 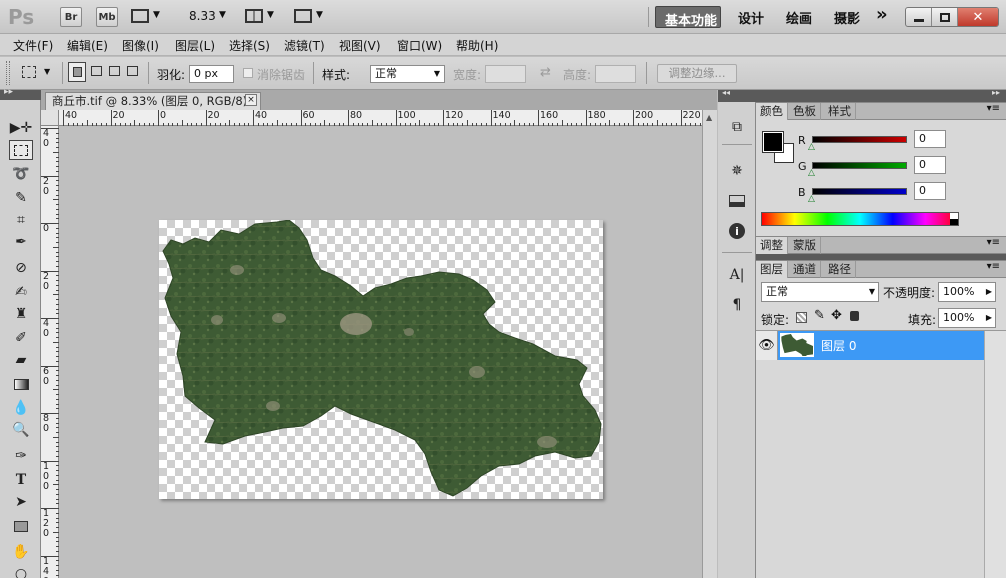 What do you see at coordinates (860, 219) in the screenshot?
I see `color-spectrum-ramp` at bounding box center [860, 219].